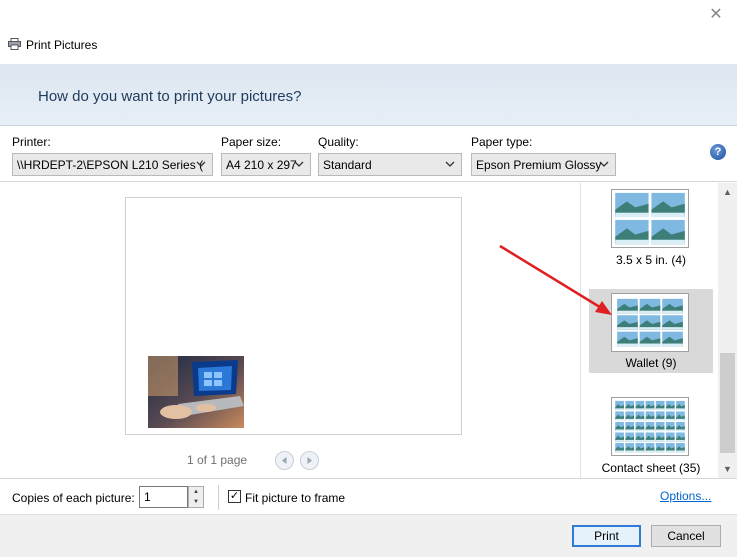  Describe the element at coordinates (651, 260) in the screenshot. I see `layout-label: 3.5 x 5 in. (4)` at that location.